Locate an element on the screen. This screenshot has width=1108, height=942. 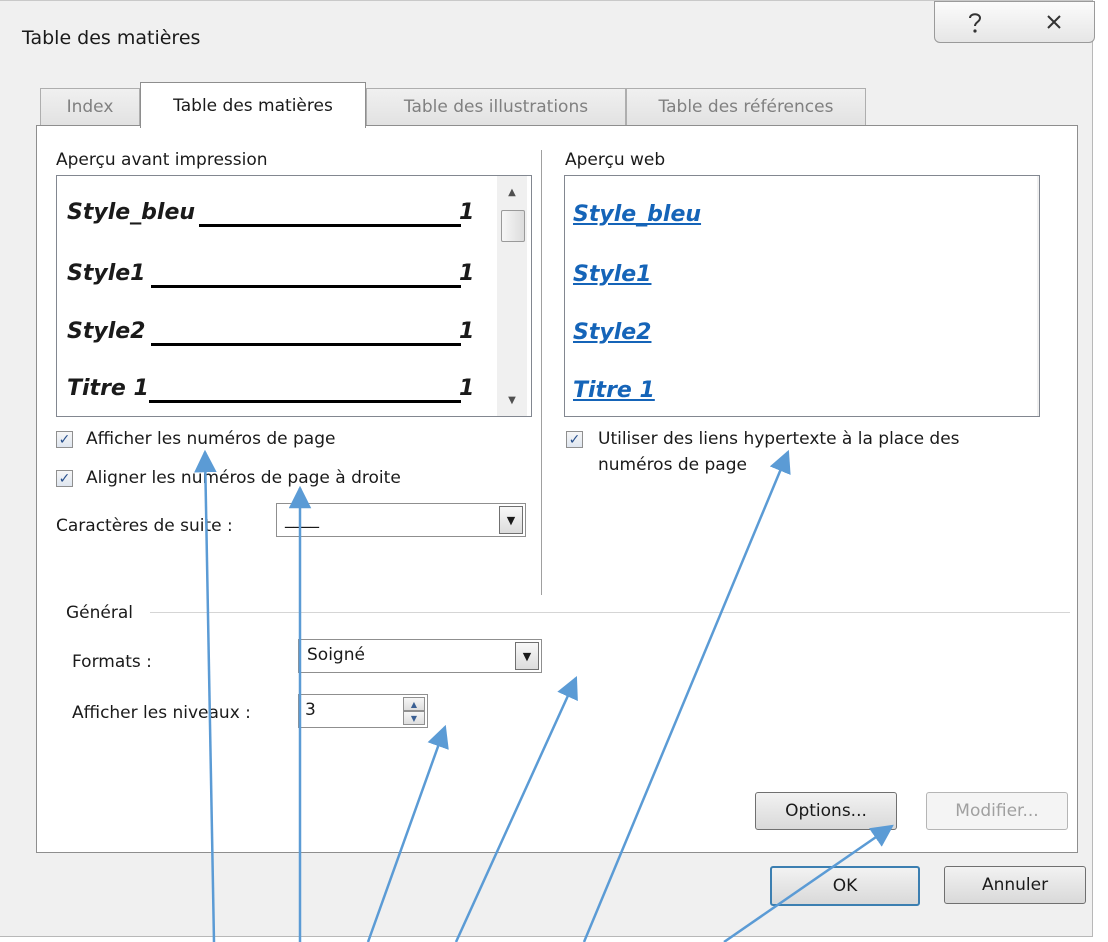
print-preview-label: Aperçu avant impression is located at coordinates (162, 160).